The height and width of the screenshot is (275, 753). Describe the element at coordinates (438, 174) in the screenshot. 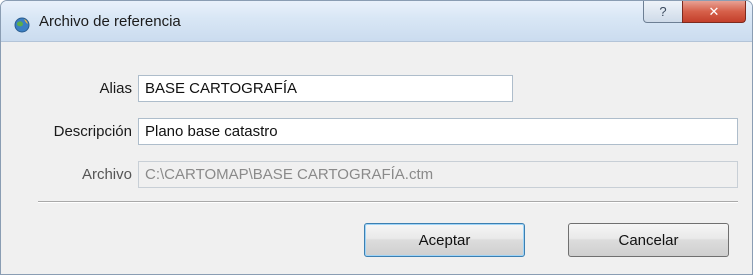

I see `archivo-field: C:\CARTOMAP\BASE CARTOGRAFÍA.ctm` at that location.